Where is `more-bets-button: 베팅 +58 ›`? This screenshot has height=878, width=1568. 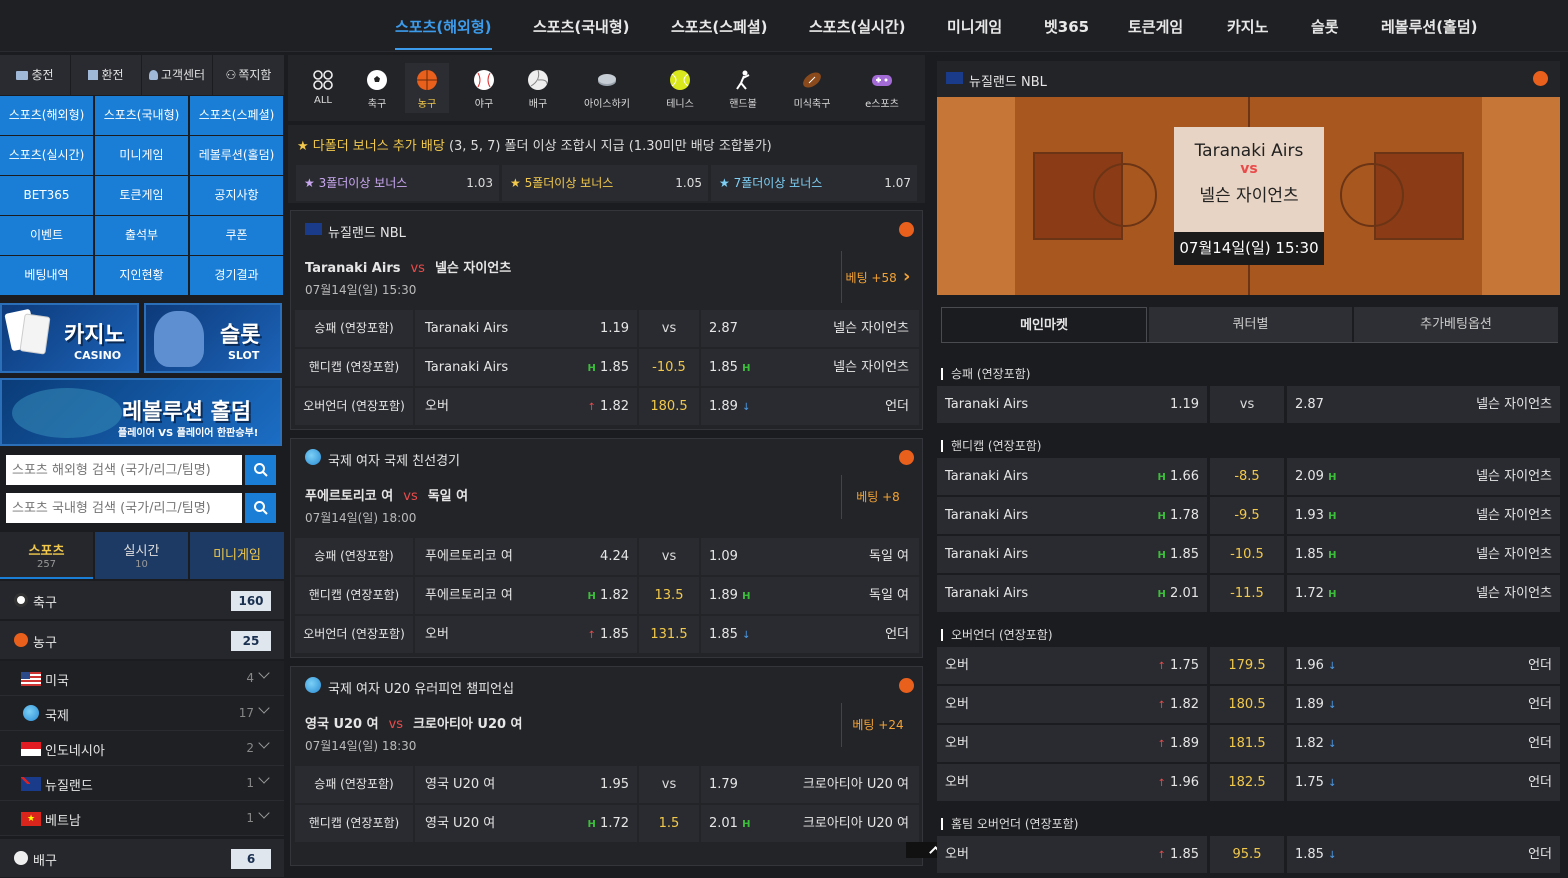
more-bets-button: 베팅 +58 › is located at coordinates (877, 277).